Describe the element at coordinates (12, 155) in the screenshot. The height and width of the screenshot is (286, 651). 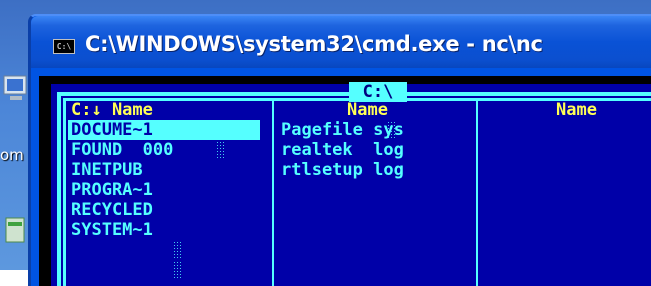
I see `desktop-icon-label: om` at that location.